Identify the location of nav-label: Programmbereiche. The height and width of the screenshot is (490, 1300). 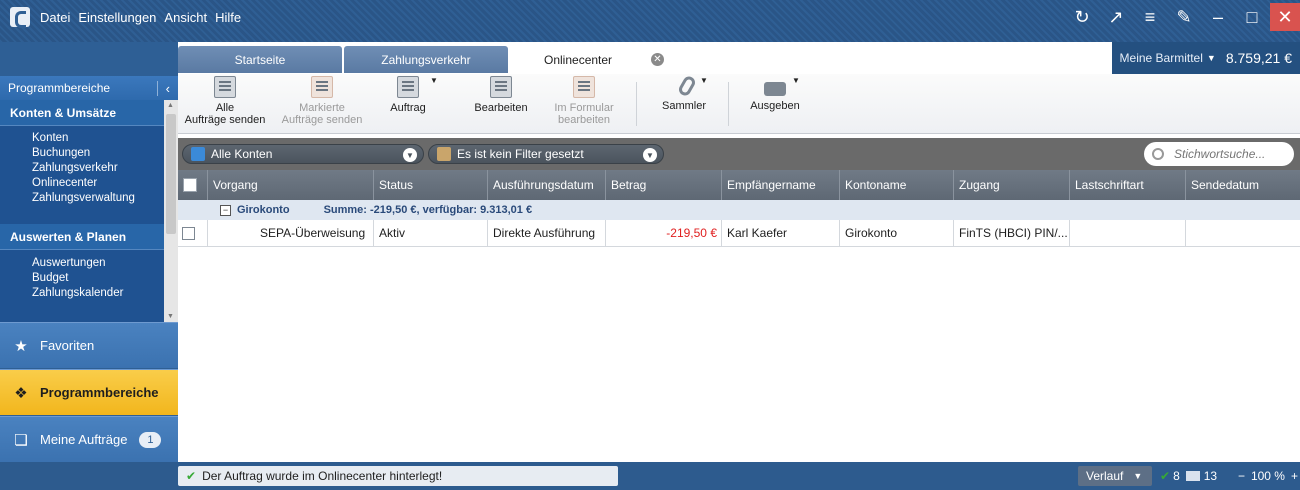
(99, 392).